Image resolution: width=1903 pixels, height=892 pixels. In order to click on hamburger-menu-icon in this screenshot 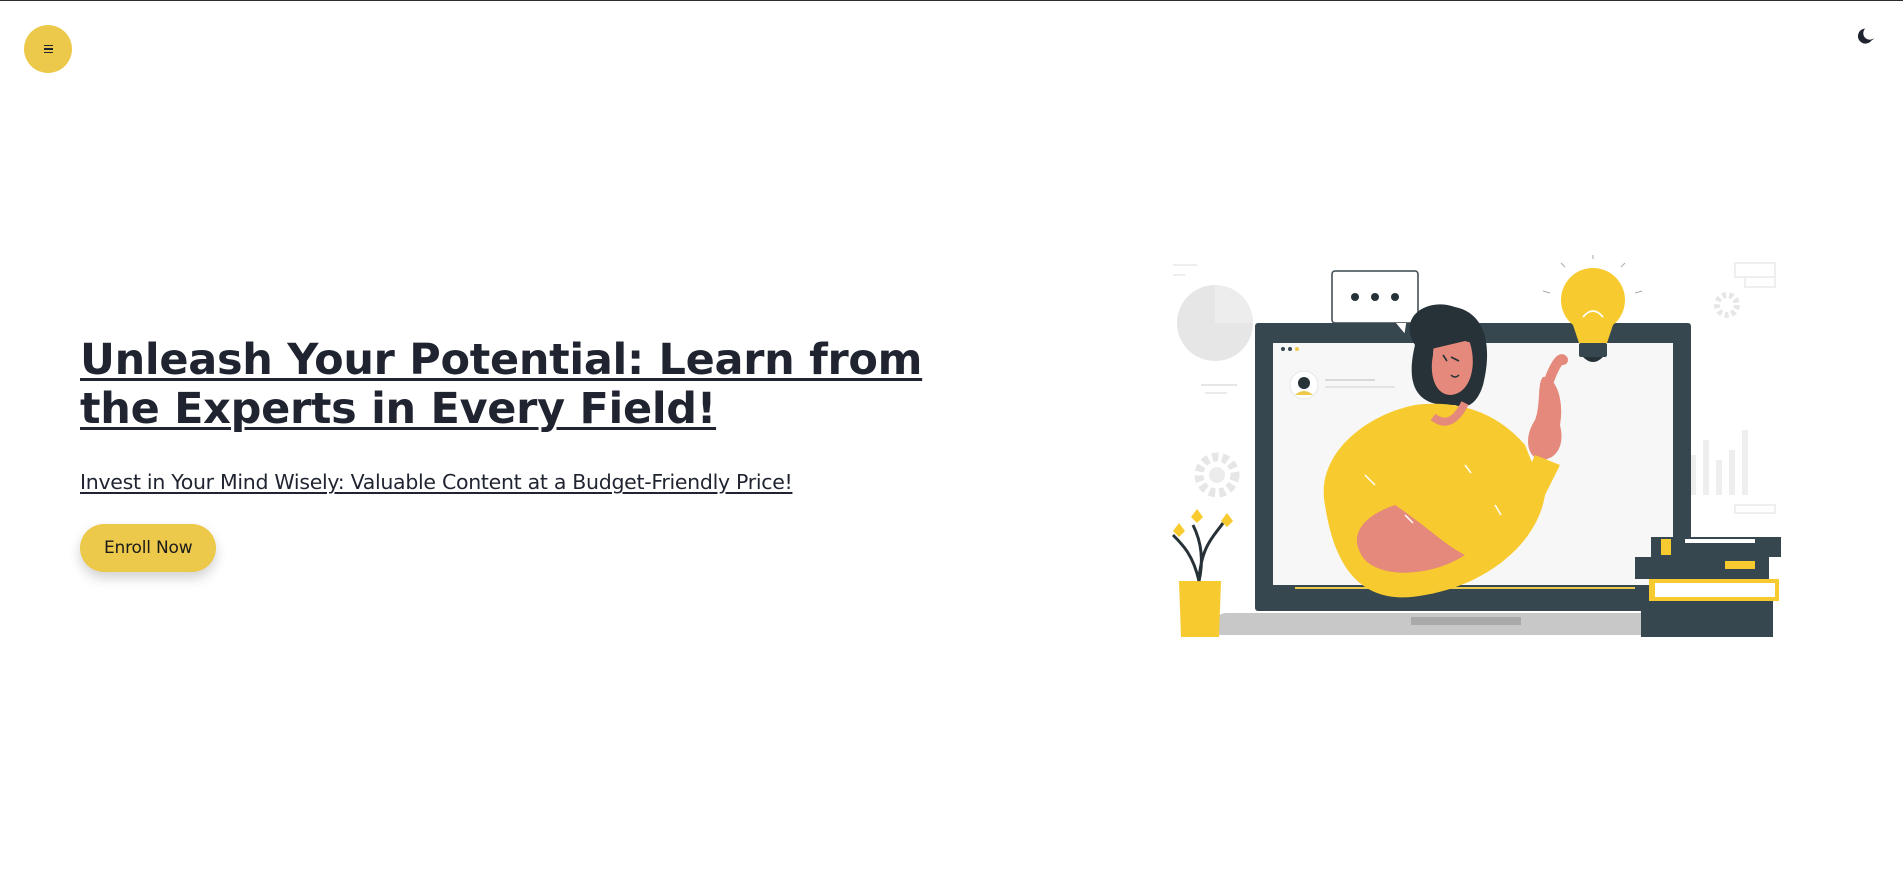, I will do `click(48, 49)`.